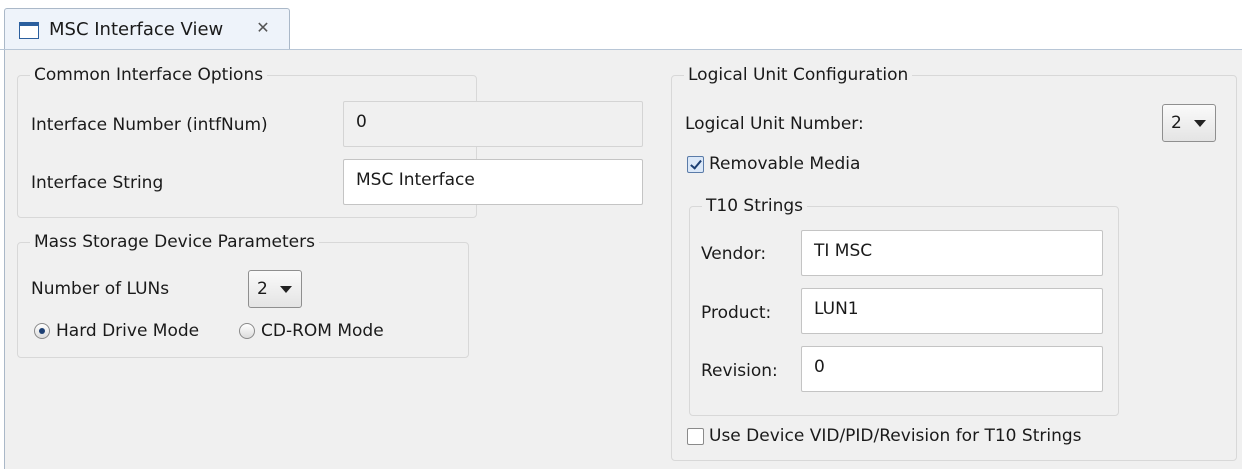 The image size is (1242, 469). I want to click on vendor-field: TI MSC, so click(952, 253).